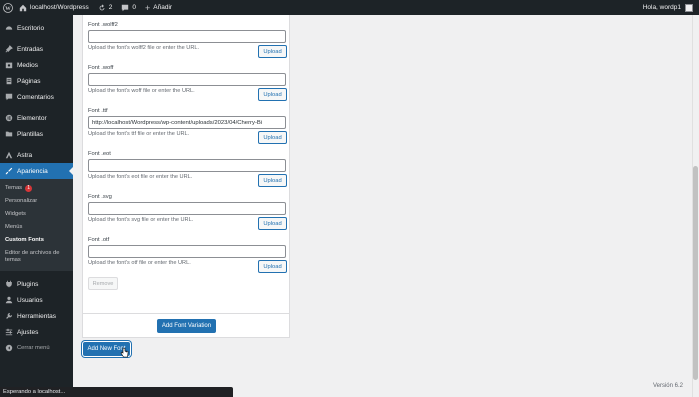 The width and height of the screenshot is (699, 397). I want to click on sidebar-item-herramientas: Herramientas, so click(36, 316).